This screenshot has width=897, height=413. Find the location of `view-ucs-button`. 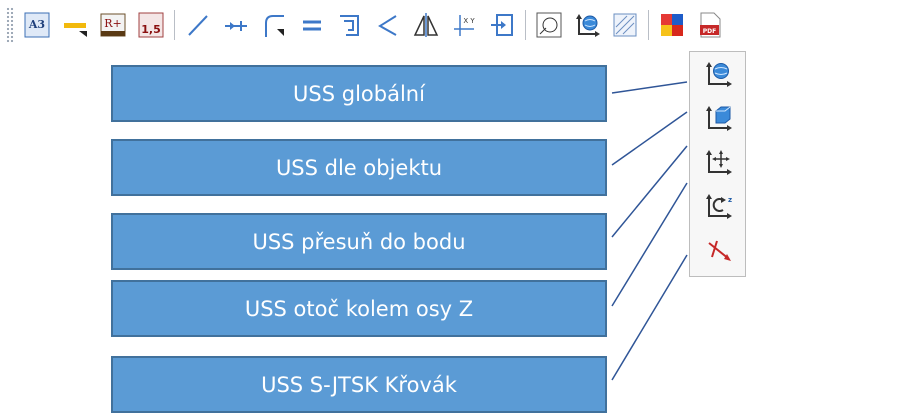

view-ucs-button is located at coordinates (549, 25).